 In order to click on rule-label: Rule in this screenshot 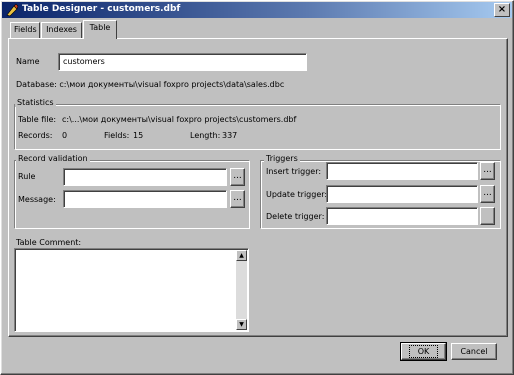, I will do `click(27, 176)`.